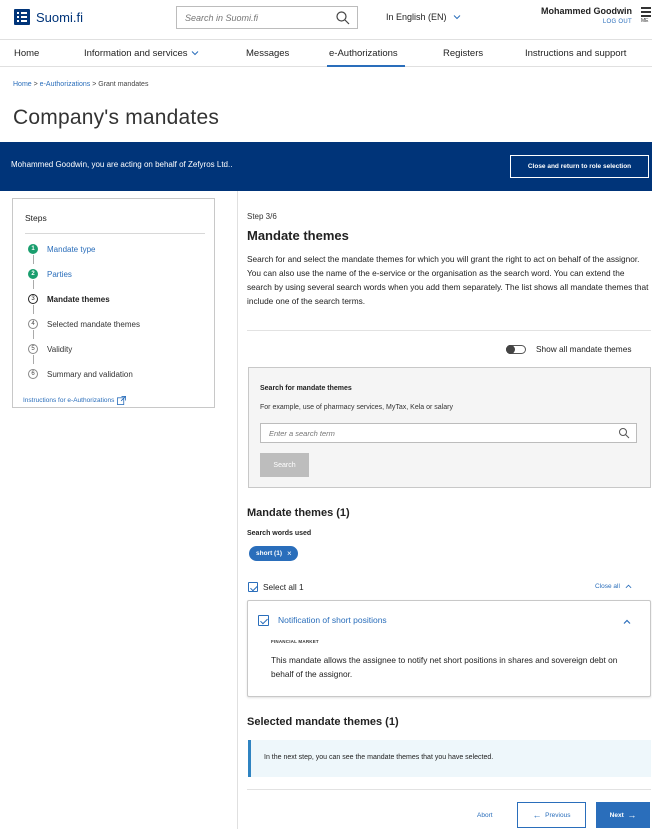 Image resolution: width=652 pixels, height=829 pixels. Describe the element at coordinates (332, 620) in the screenshot. I see `mandate-theme-title: Notification of short positions` at that location.